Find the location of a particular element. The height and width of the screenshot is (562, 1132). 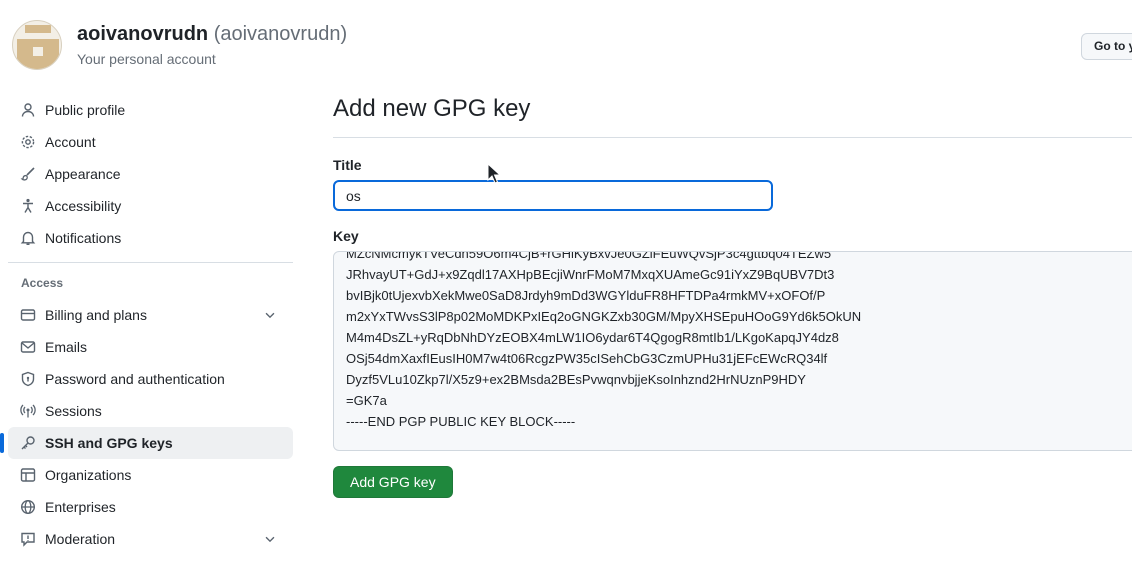

account-title: aoivanovrudn (aoivanovrudn) is located at coordinates (212, 34).